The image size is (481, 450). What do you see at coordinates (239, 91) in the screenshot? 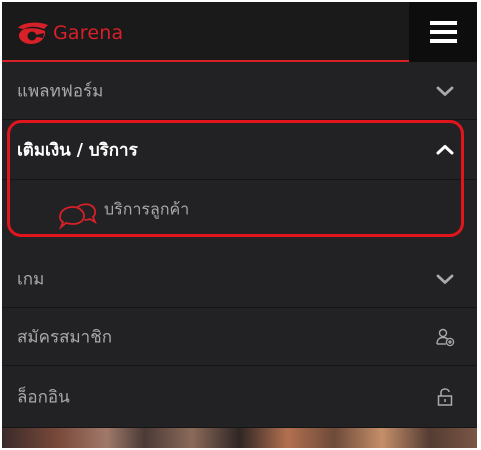
I see `menu-item-platform: แพลทฟอร์ม` at bounding box center [239, 91].